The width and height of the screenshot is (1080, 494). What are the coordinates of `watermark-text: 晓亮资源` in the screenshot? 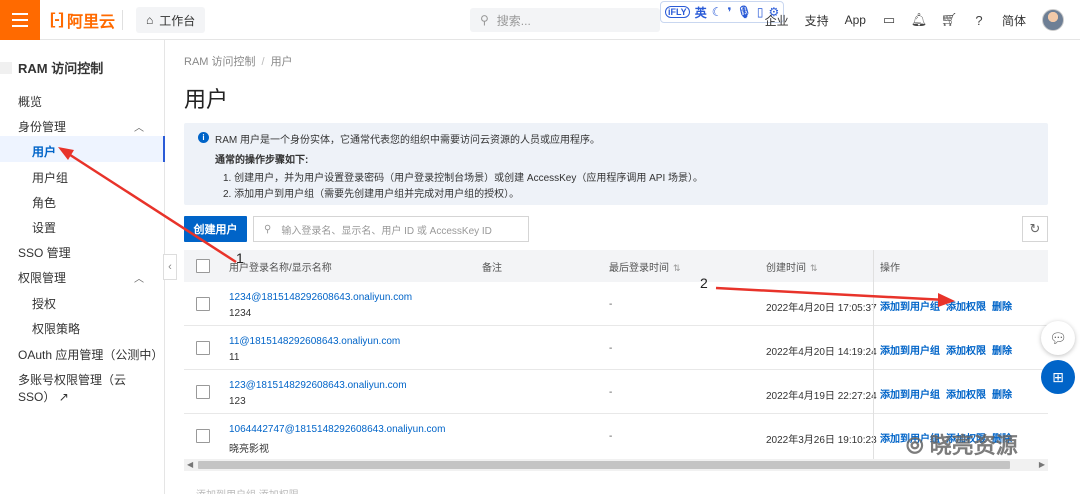 It's located at (973, 445).